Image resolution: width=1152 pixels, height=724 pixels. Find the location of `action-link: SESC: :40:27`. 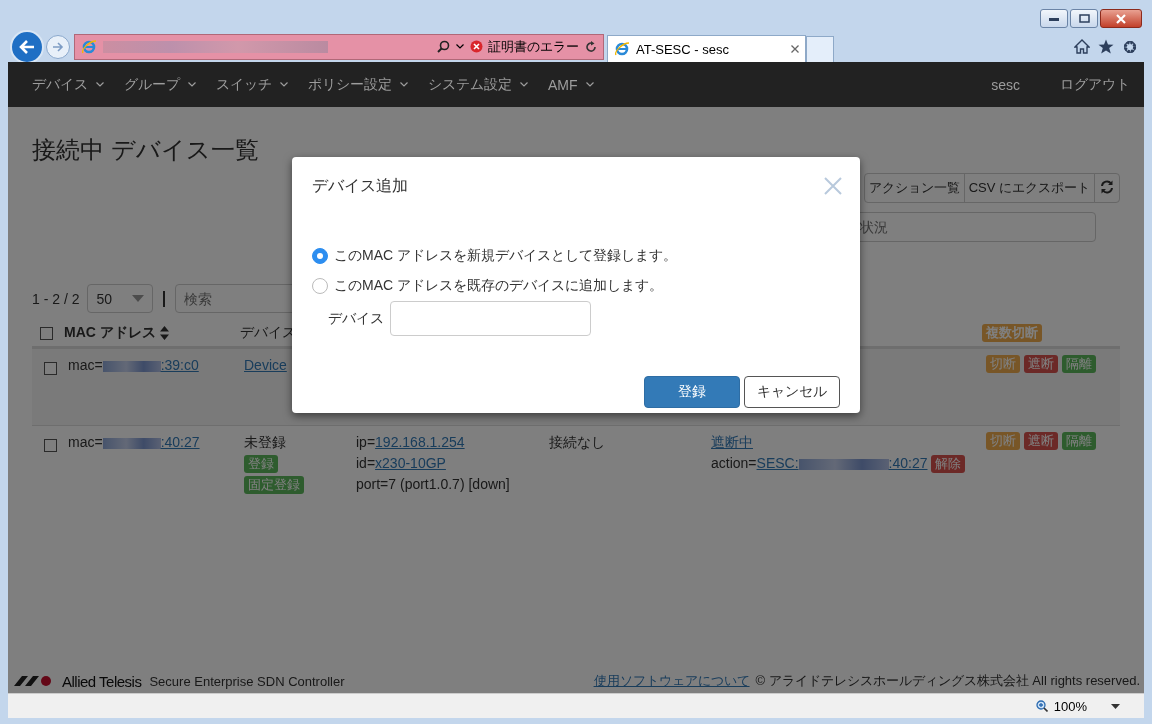

action-link: SESC: :40:27 is located at coordinates (842, 463).